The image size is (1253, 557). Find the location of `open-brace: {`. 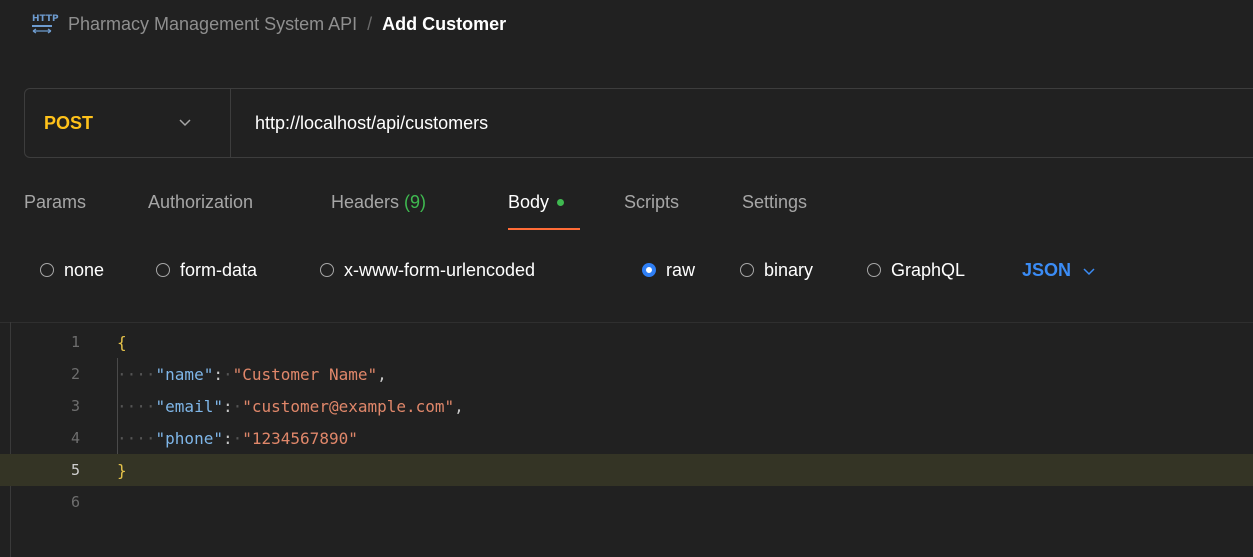

open-brace: { is located at coordinates (122, 342).